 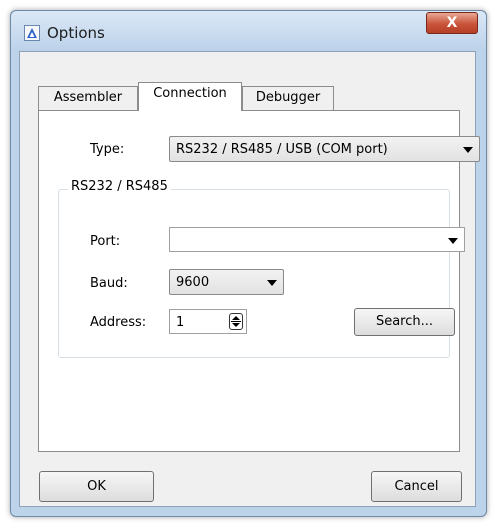 What do you see at coordinates (118, 322) in the screenshot?
I see `address-label: Address:` at bounding box center [118, 322].